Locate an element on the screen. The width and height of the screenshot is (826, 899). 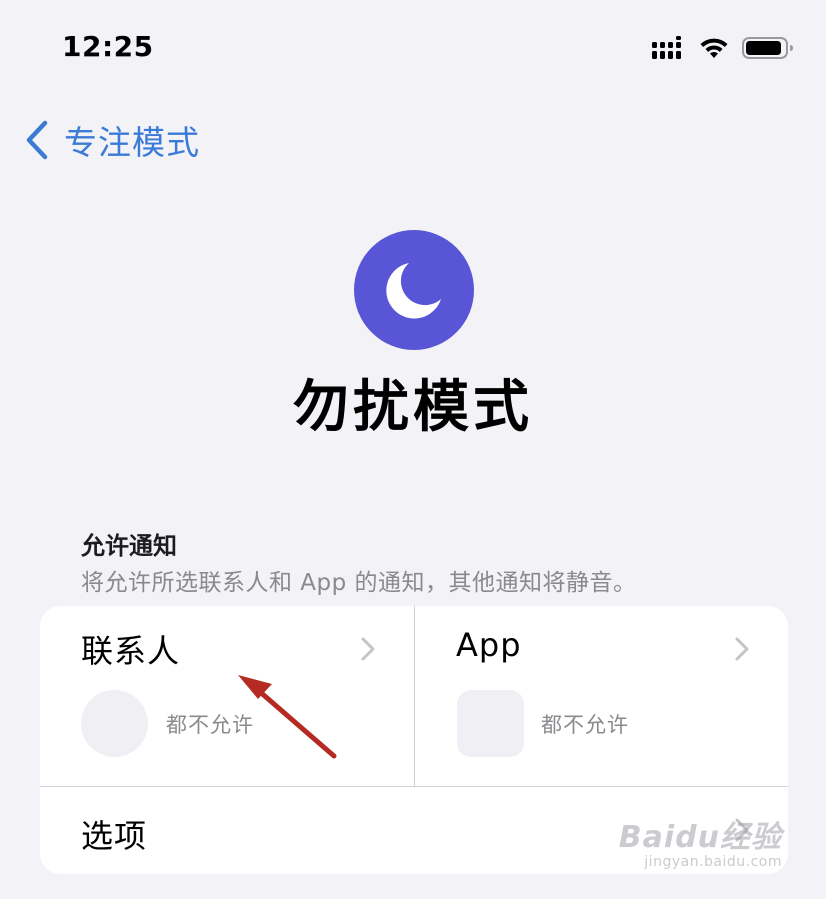
moon-icon-circle is located at coordinates (414, 290).